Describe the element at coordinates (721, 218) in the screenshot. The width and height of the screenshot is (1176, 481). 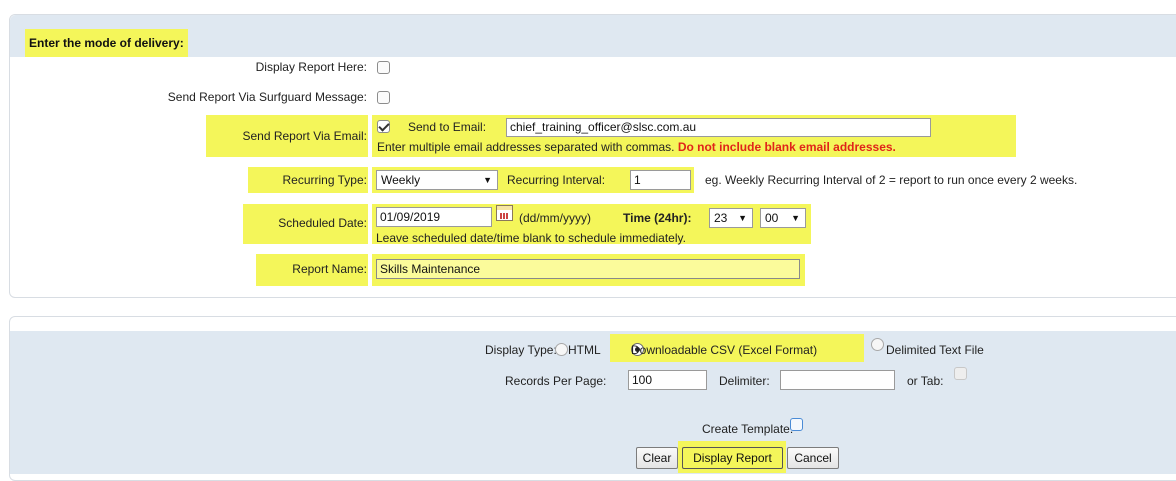
I see `hour-value: 23` at that location.